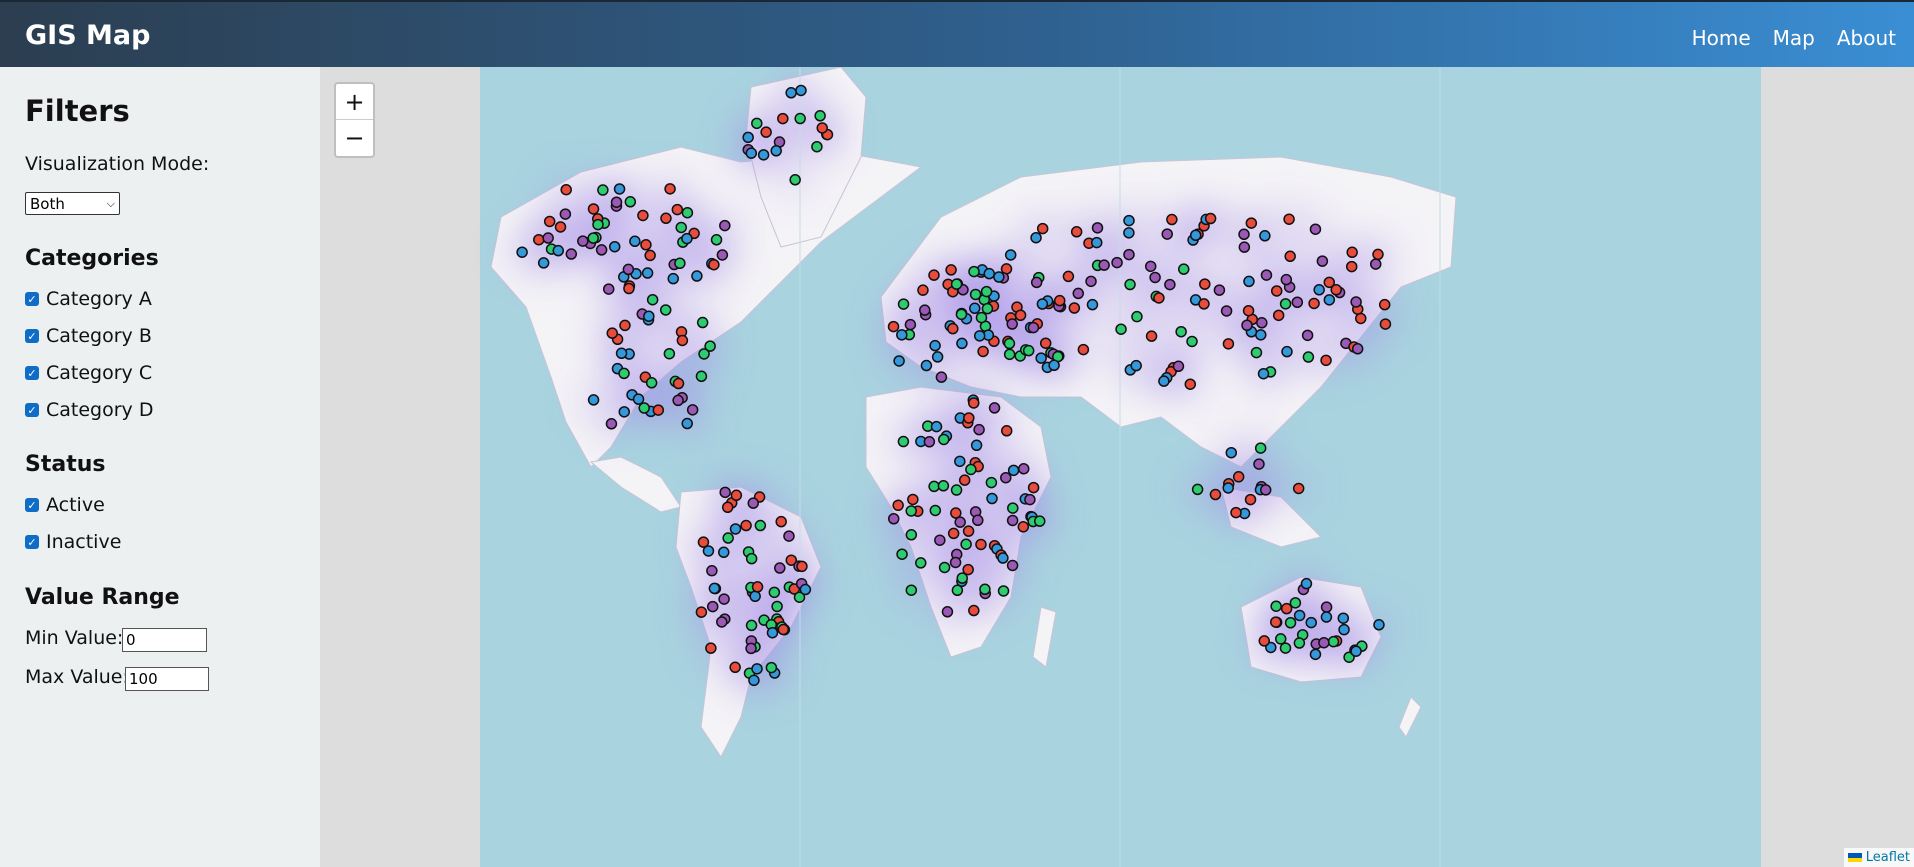 This screenshot has height=867, width=1914. I want to click on category-a-checkbox: ✓ Category A, so click(88, 299).